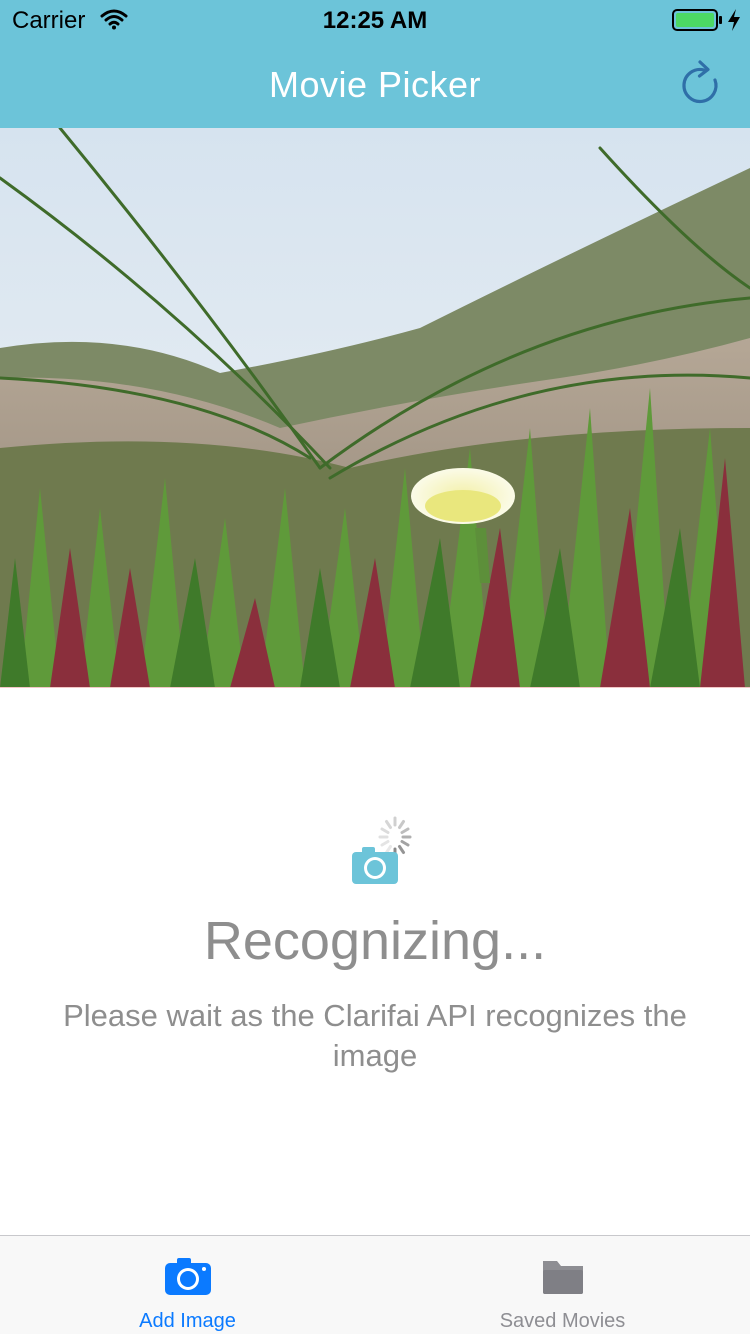  I want to click on refresh-icon, so click(700, 82).